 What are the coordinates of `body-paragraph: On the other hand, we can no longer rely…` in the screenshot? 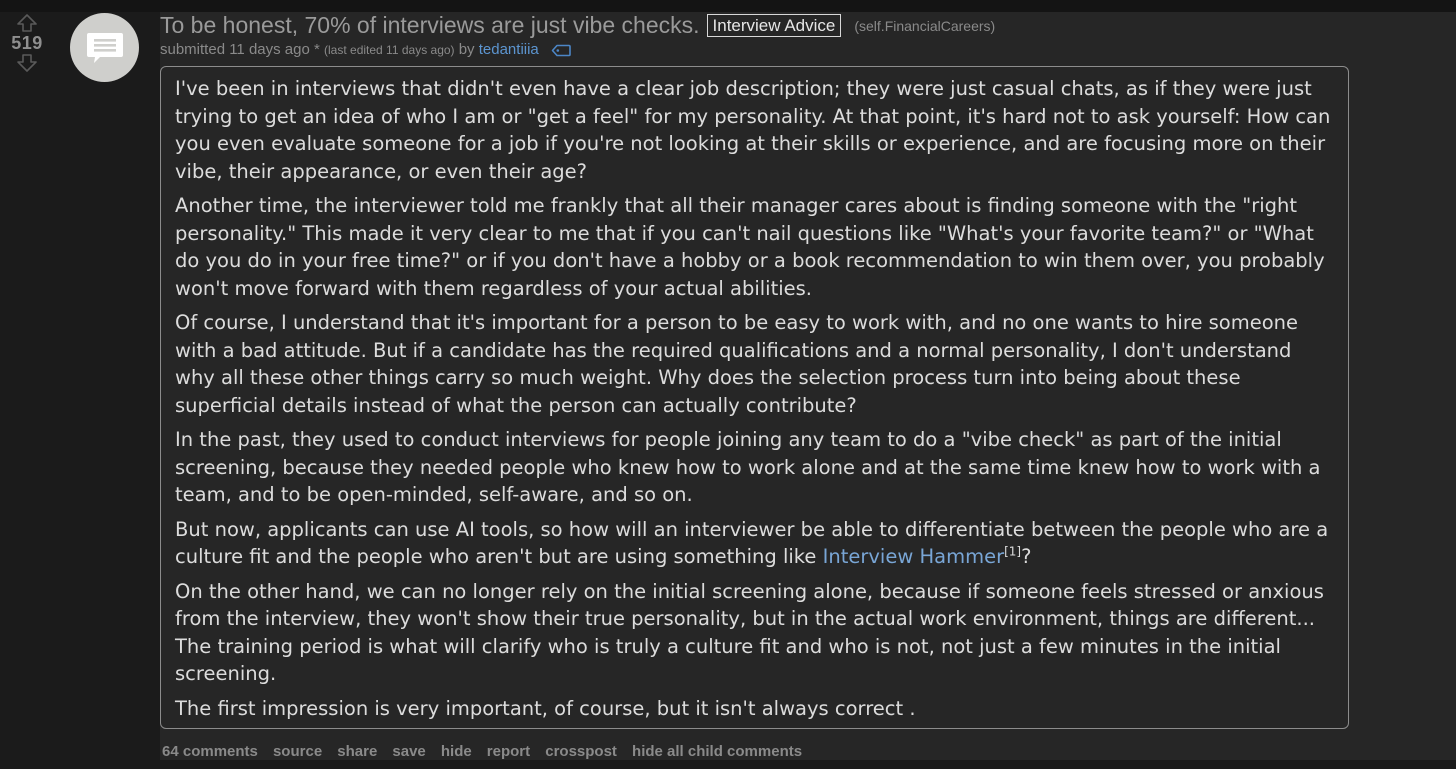 It's located at (749, 632).